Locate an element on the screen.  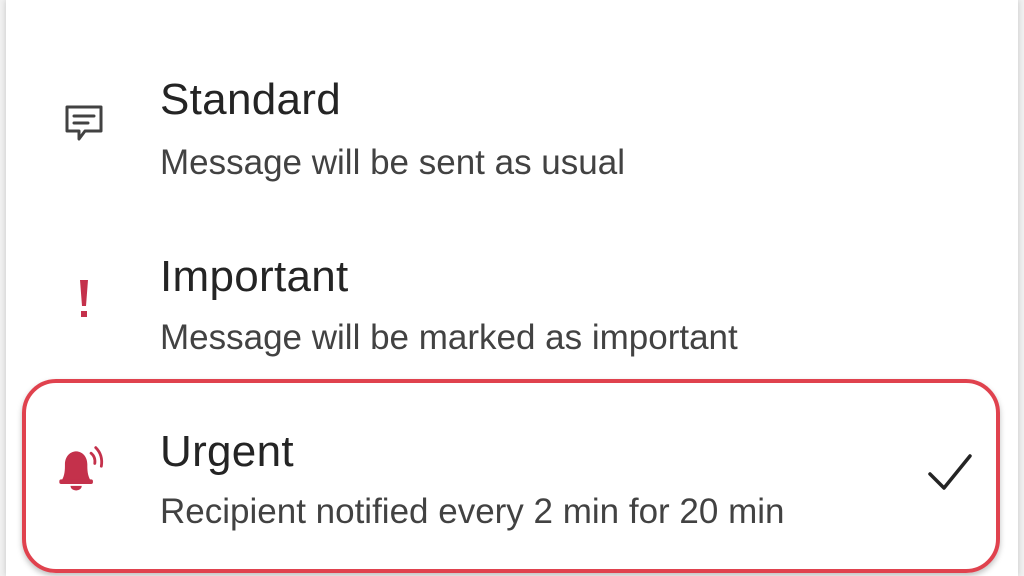
message-icon is located at coordinates (84, 124).